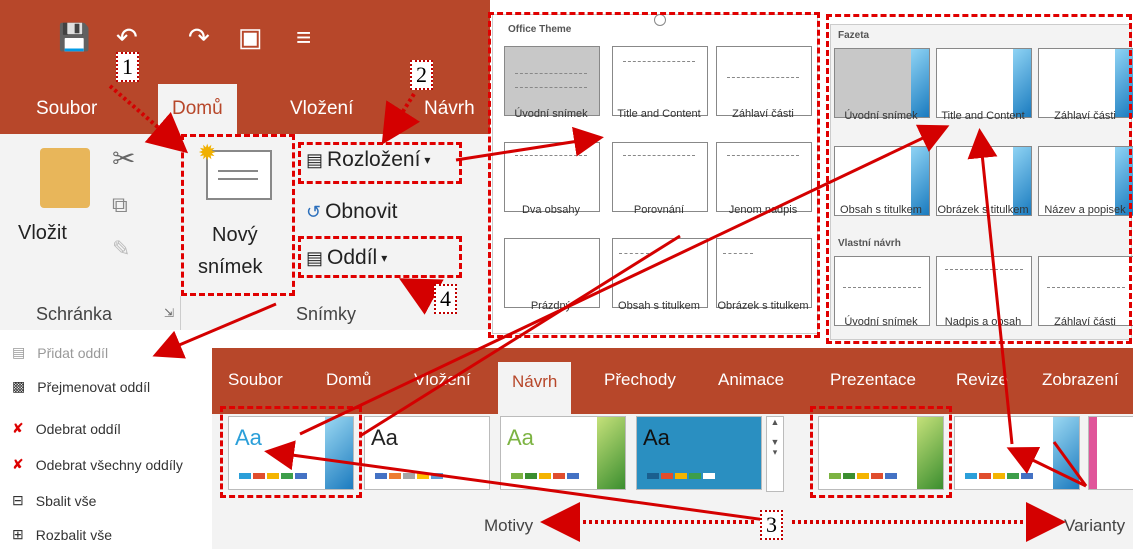 The height and width of the screenshot is (549, 1133). Describe the element at coordinates (127, 67) in the screenshot. I see `callout-1: 1` at that location.